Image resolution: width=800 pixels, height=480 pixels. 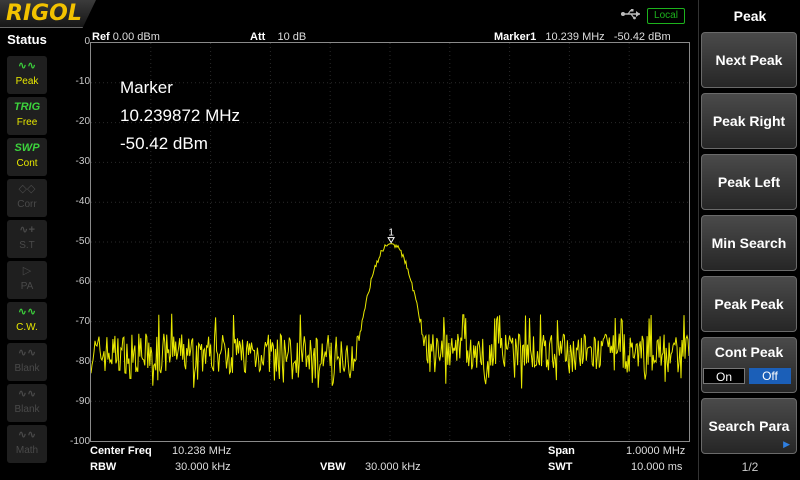 What do you see at coordinates (27, 280) in the screenshot?
I see `status-item: ▷ PA` at bounding box center [27, 280].